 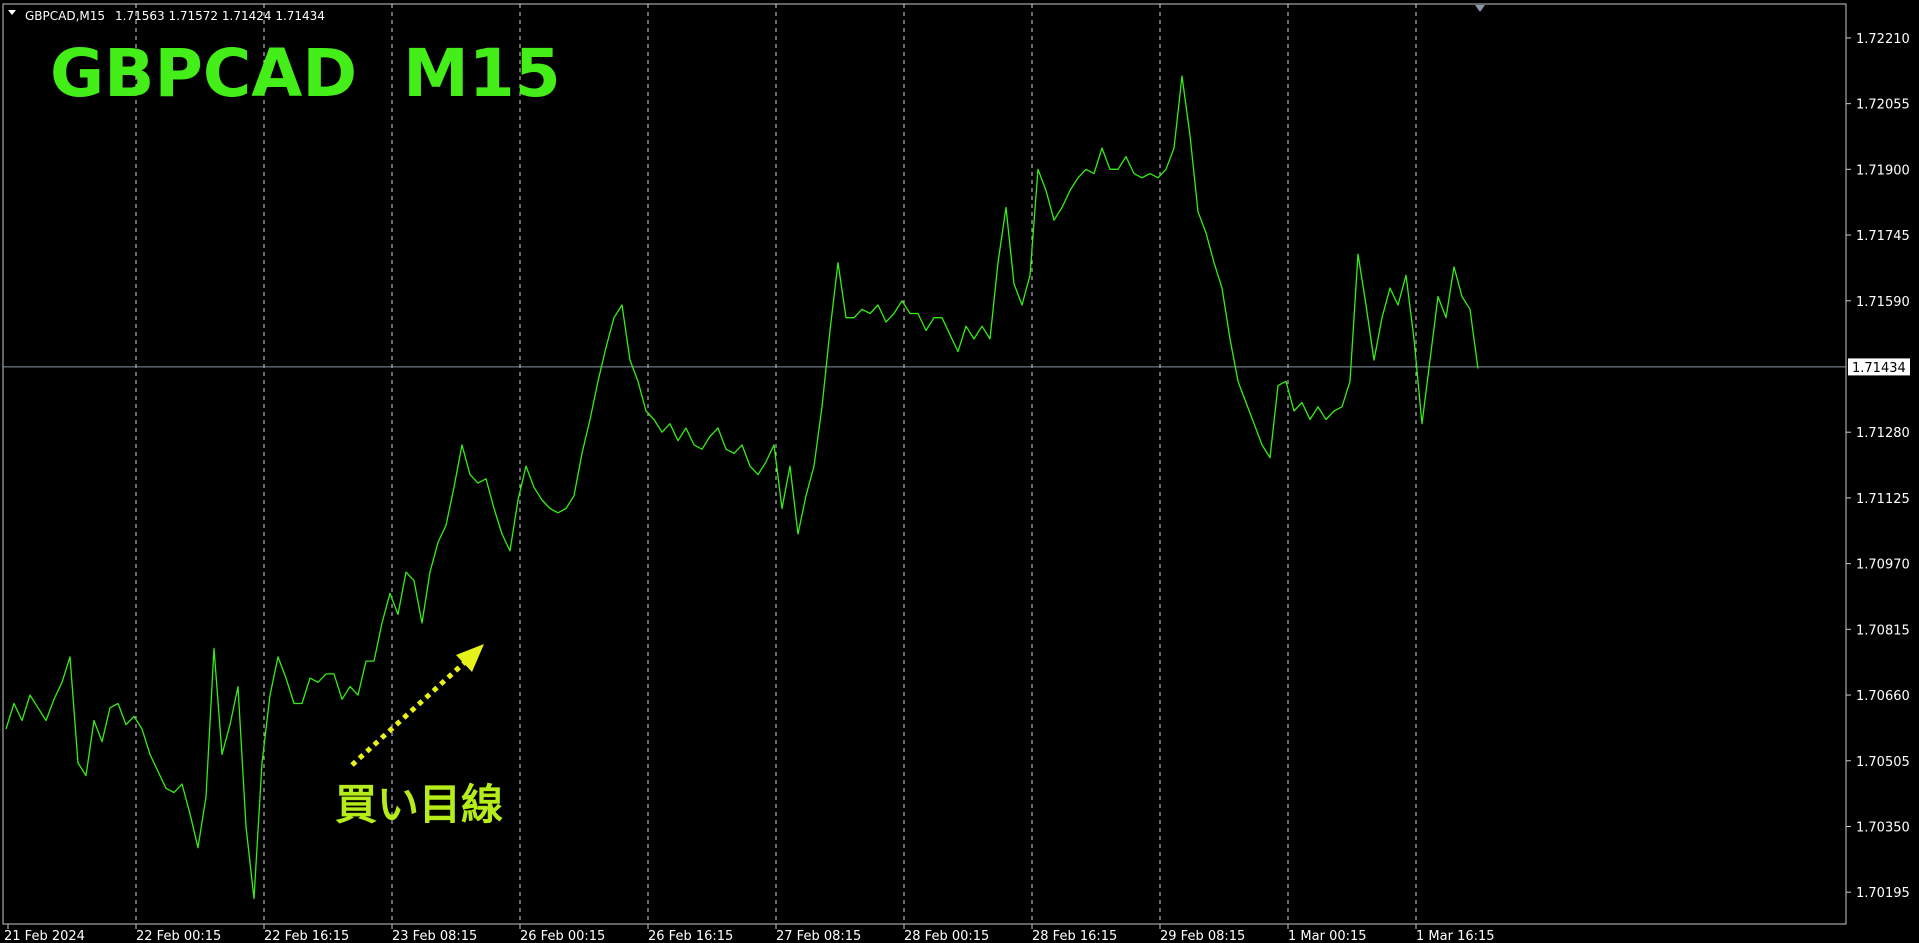 What do you see at coordinates (1883, 696) in the screenshot?
I see `y-tick-label: 1.70660` at bounding box center [1883, 696].